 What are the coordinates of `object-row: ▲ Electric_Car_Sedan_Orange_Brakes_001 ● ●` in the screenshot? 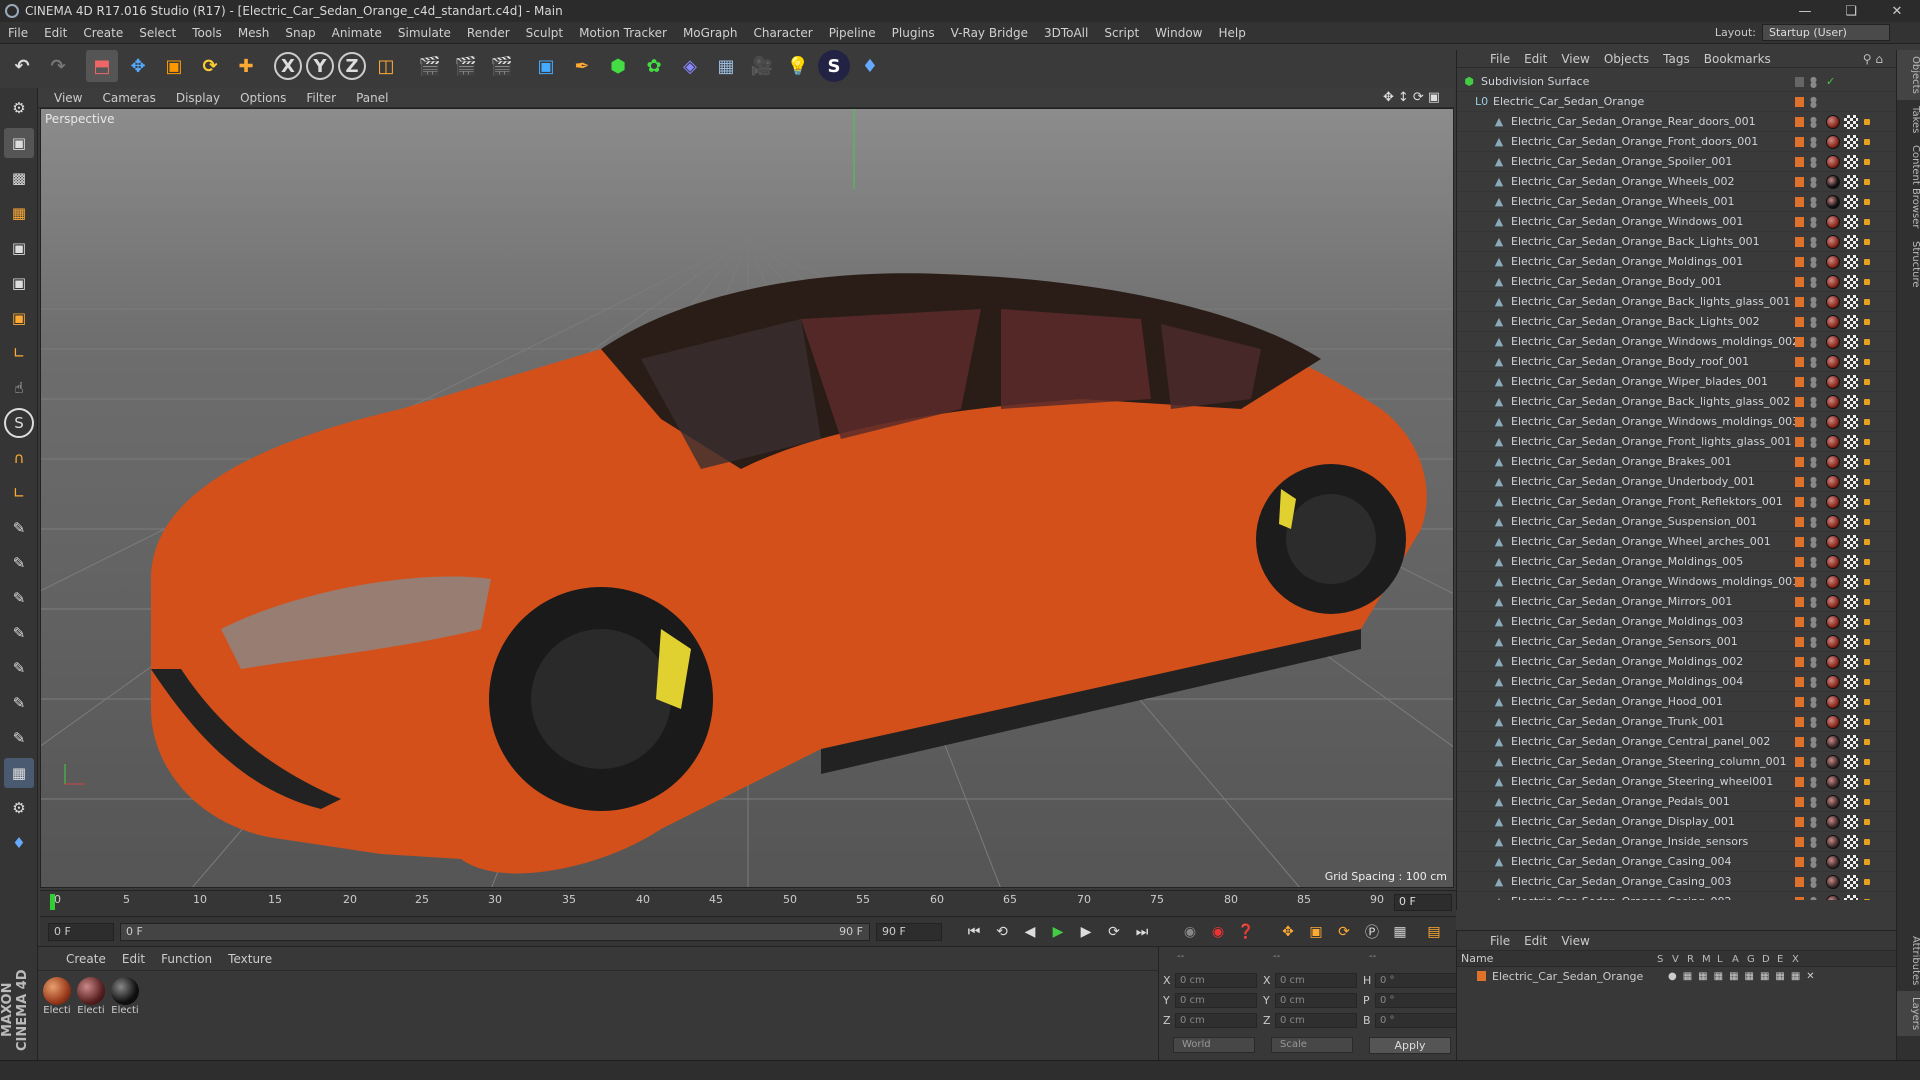 It's located at (1677, 462).